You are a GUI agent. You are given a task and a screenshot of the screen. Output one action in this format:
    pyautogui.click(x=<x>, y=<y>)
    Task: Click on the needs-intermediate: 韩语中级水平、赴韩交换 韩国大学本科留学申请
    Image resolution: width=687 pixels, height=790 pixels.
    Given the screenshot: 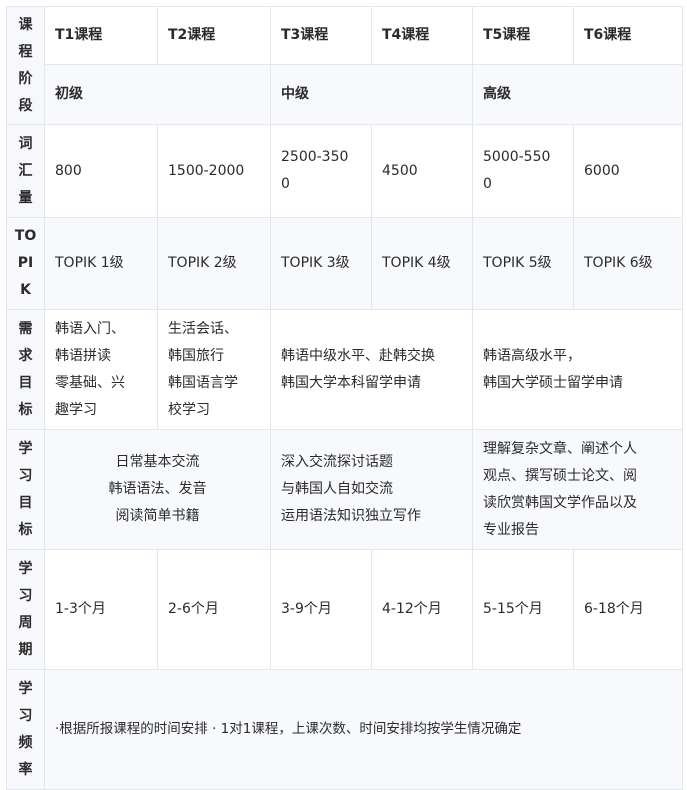 What is the action you would take?
    pyautogui.click(x=371, y=369)
    